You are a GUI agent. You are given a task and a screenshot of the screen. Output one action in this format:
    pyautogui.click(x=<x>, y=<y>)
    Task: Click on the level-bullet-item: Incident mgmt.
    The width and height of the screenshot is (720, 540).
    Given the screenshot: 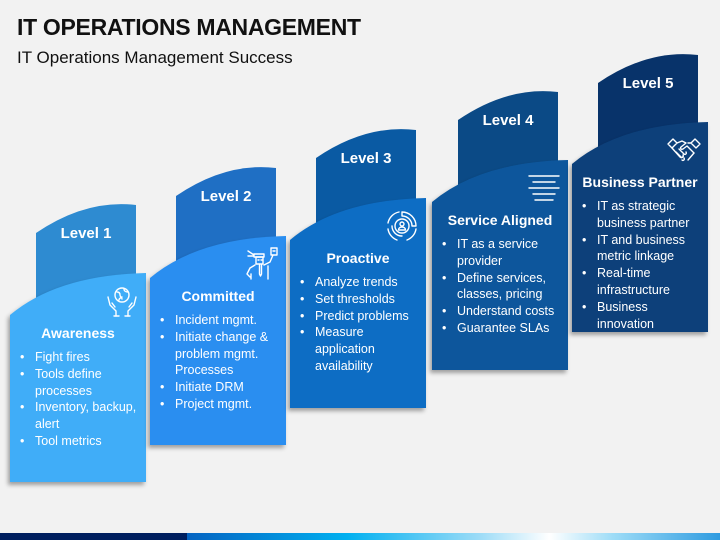 What is the action you would take?
    pyautogui.click(x=219, y=320)
    